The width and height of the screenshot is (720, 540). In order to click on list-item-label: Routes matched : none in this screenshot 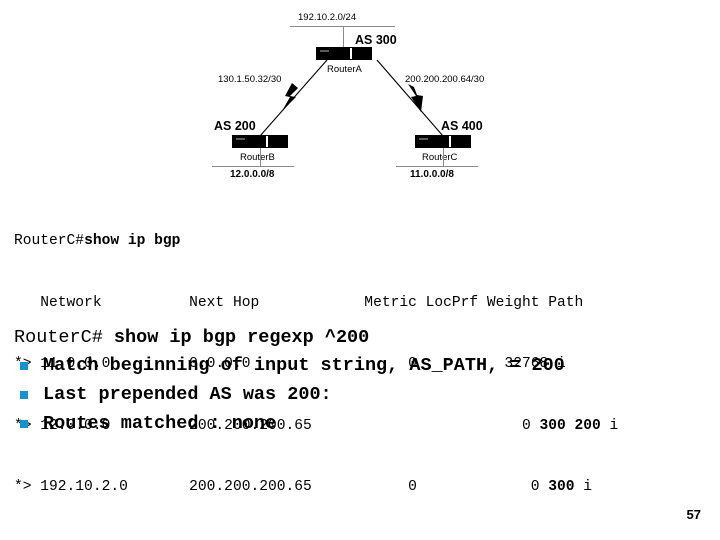, I will do `click(160, 423)`.